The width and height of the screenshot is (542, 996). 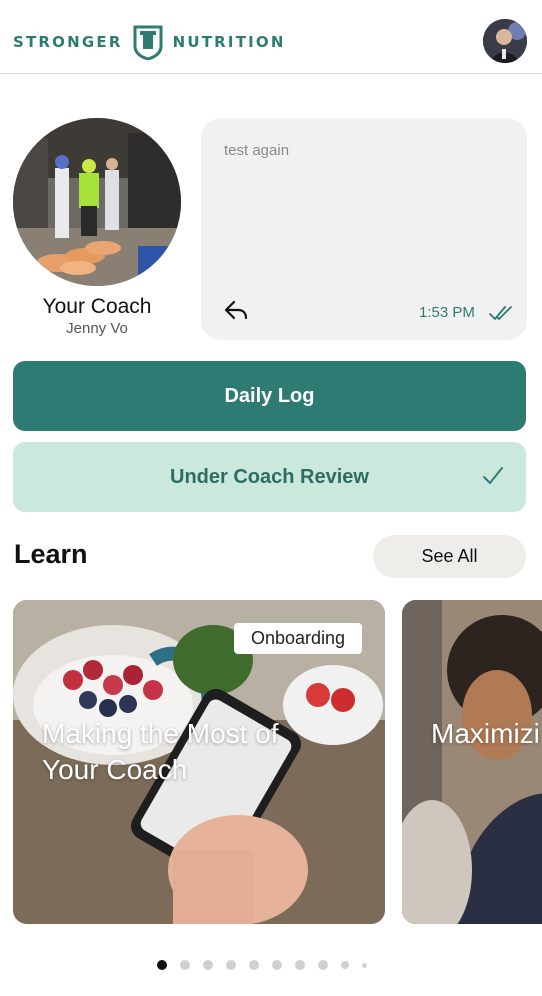 What do you see at coordinates (447, 312) in the screenshot?
I see `message-time: 1:53 PM` at bounding box center [447, 312].